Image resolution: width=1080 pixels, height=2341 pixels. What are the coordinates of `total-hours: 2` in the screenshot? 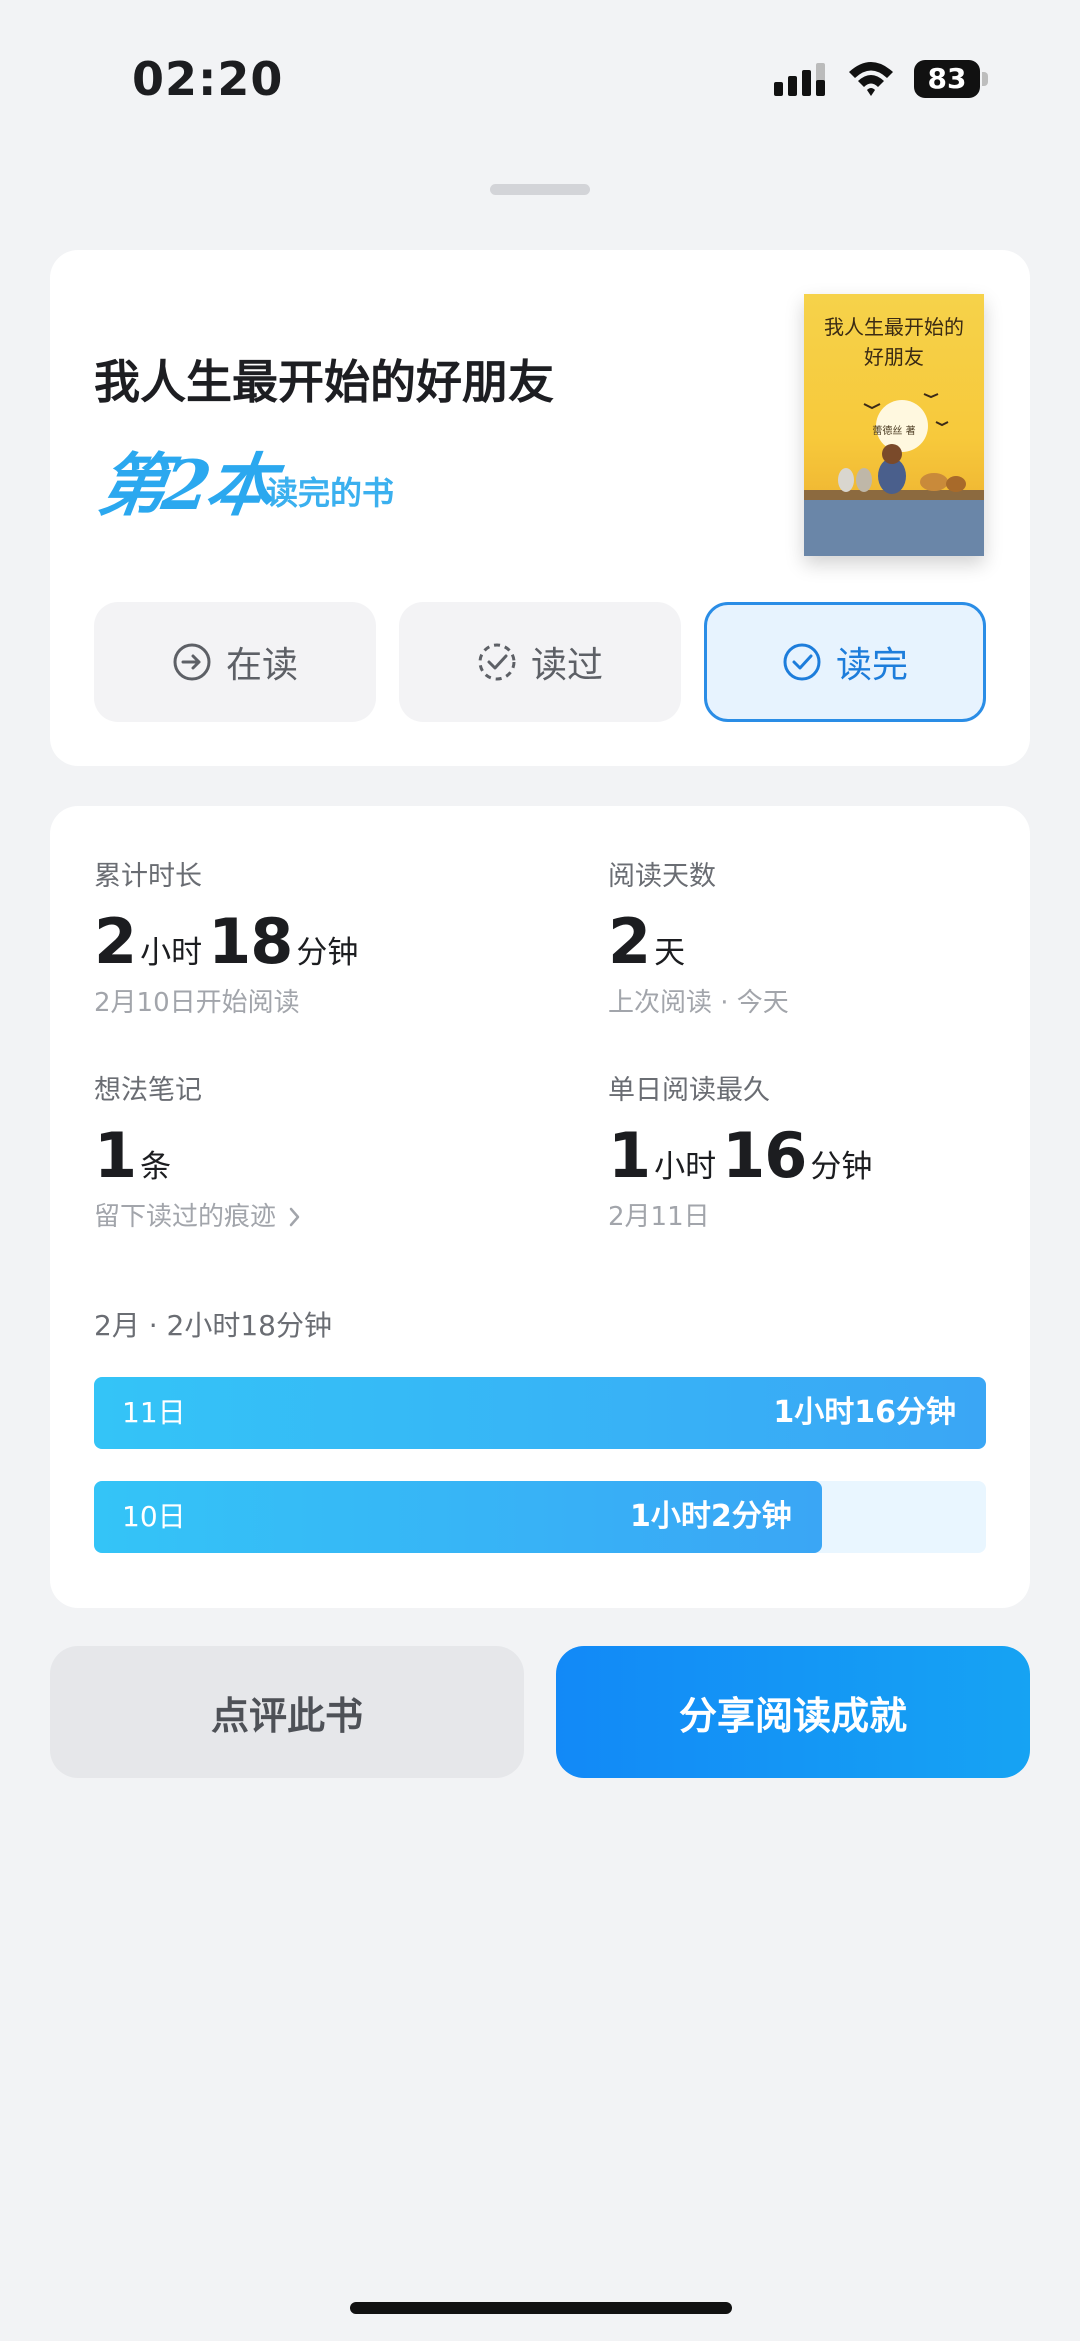 It's located at (115, 941).